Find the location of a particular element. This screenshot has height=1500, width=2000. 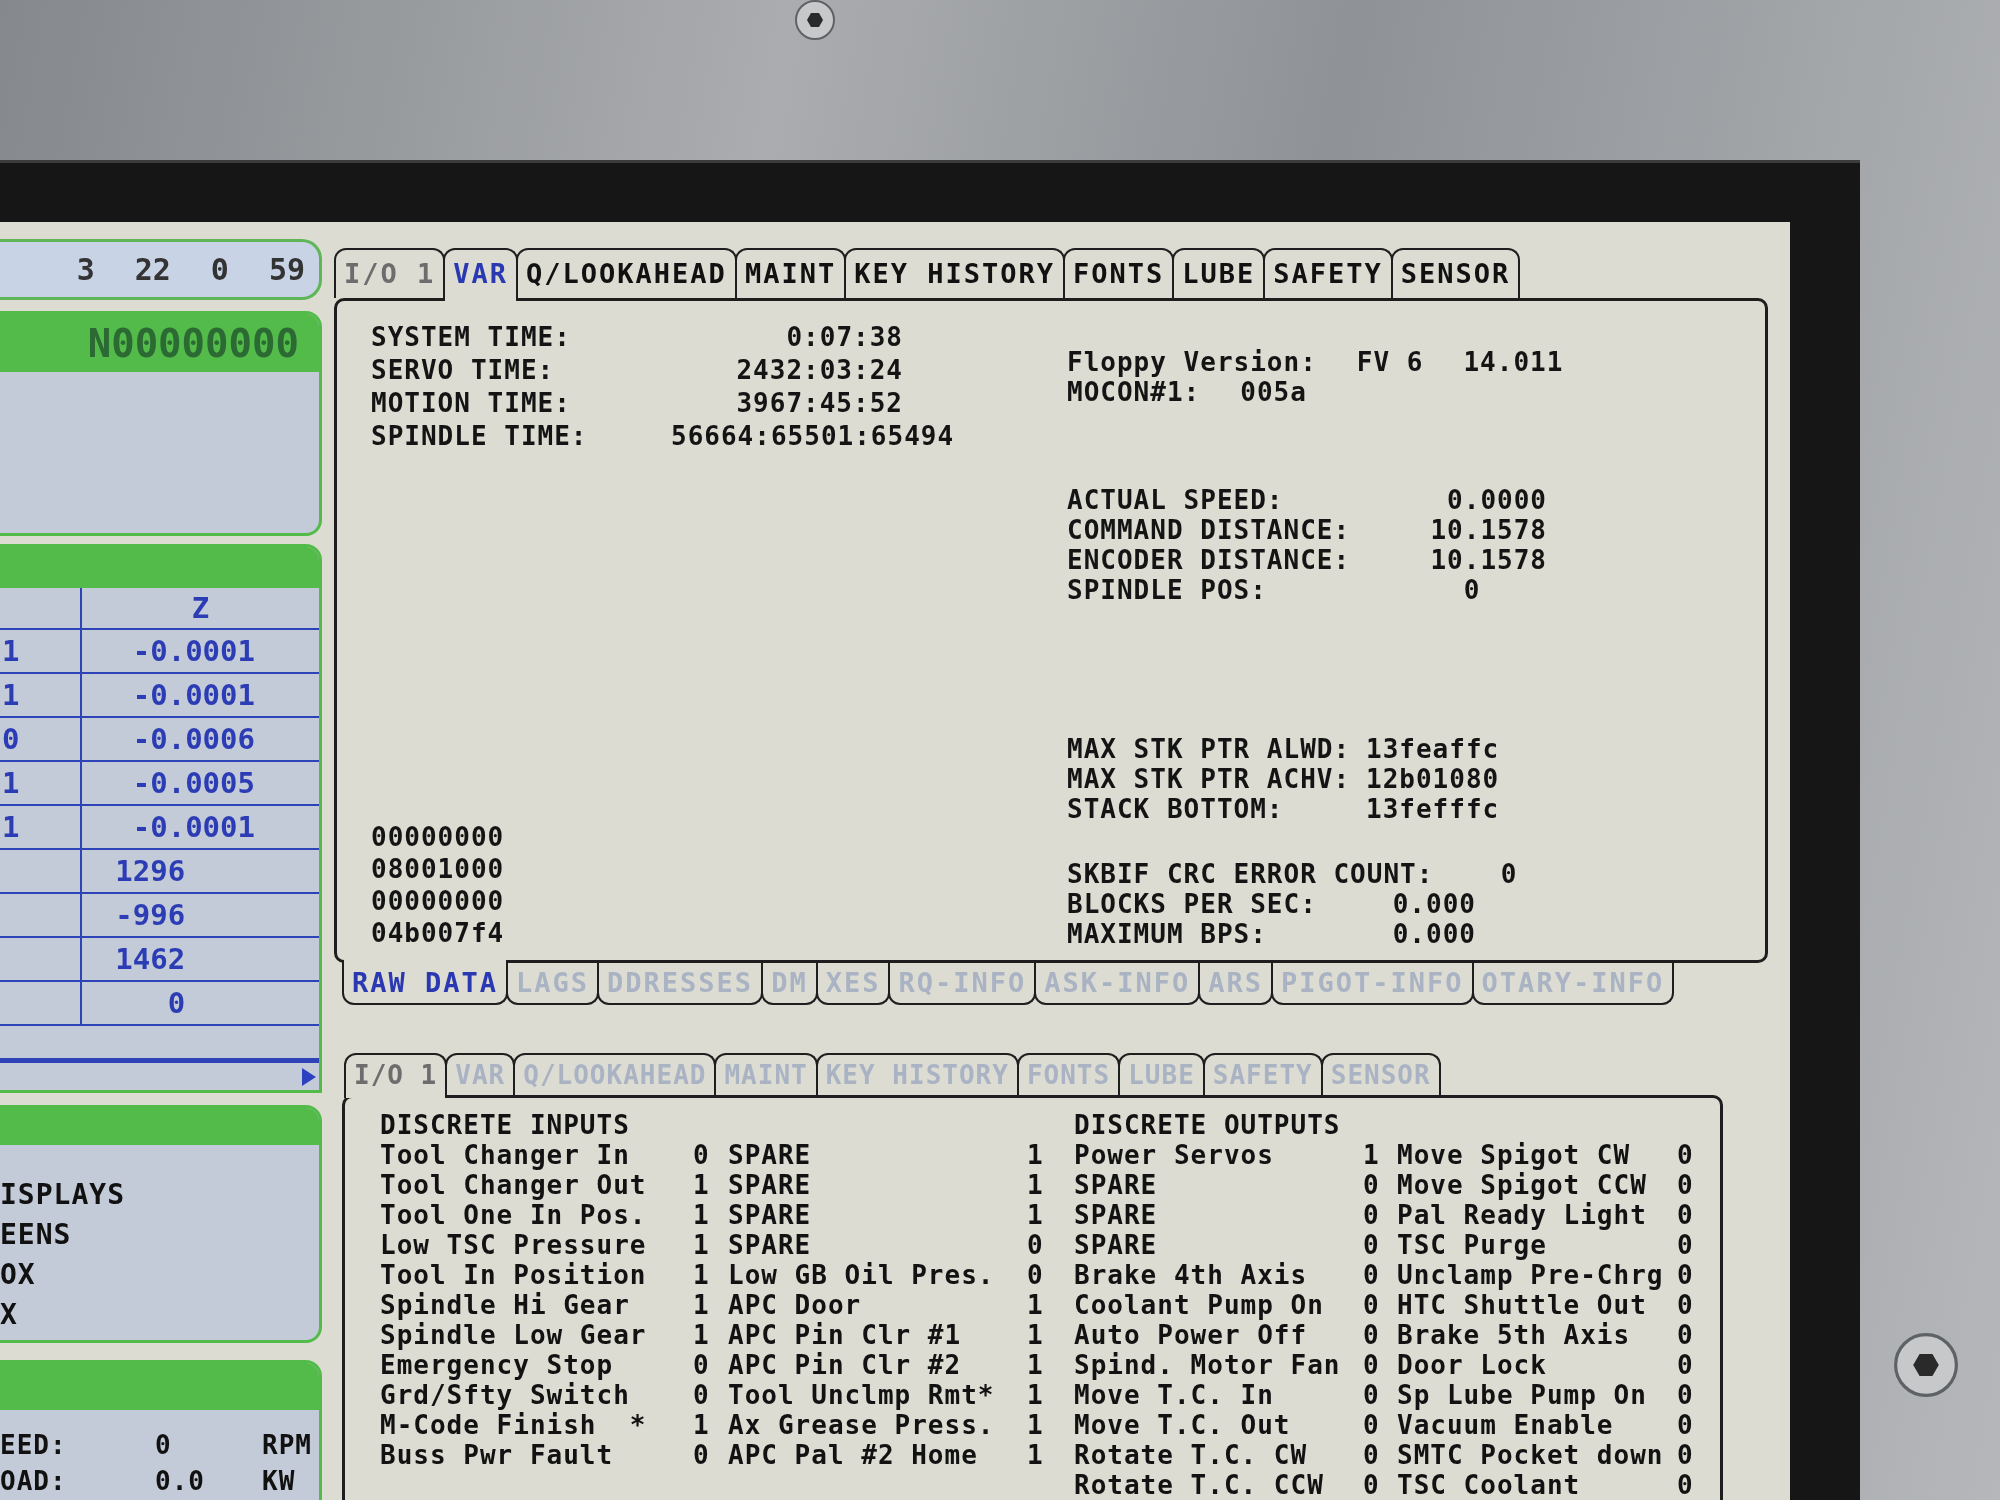

menu-item: ISPLAYS is located at coordinates (62, 1195).